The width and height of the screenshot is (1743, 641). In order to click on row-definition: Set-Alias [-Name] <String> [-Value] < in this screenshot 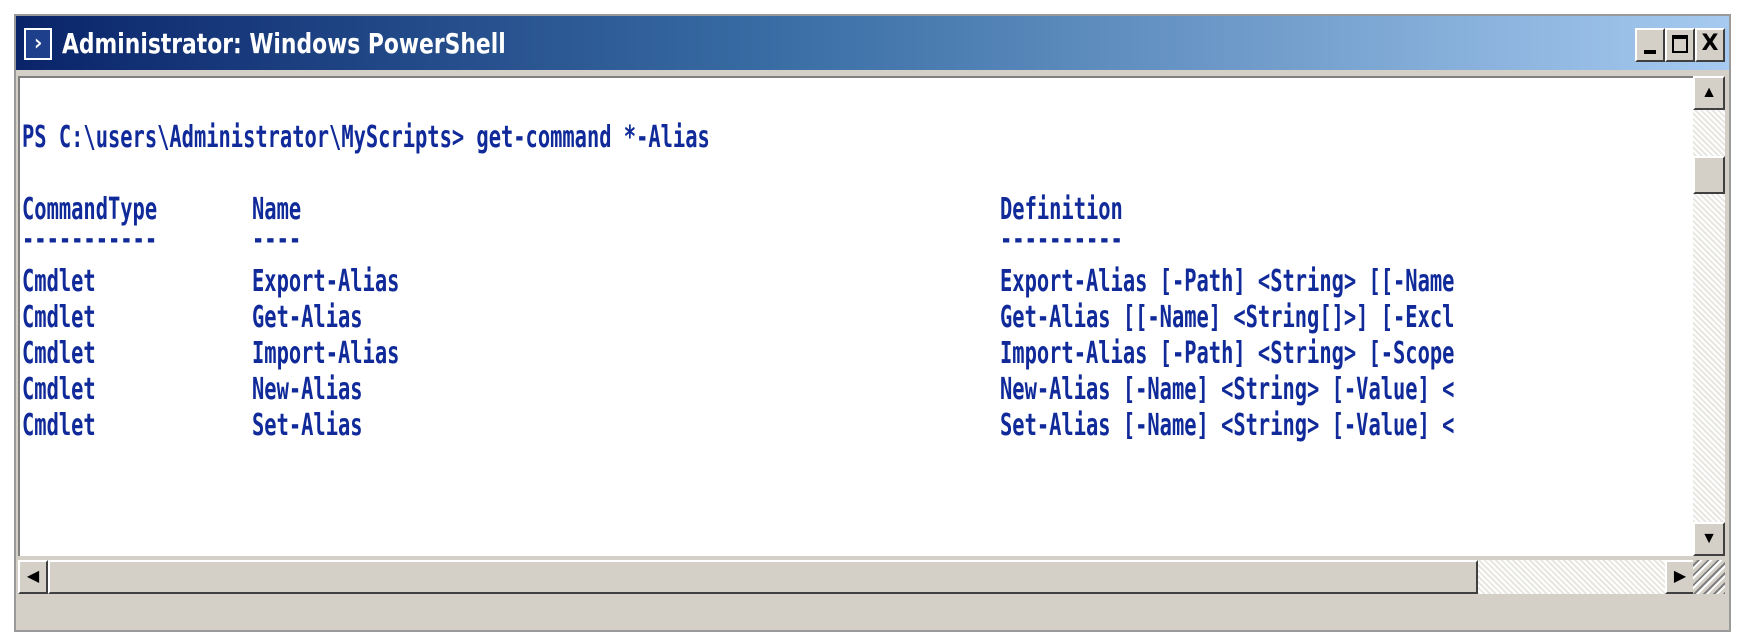, I will do `click(1227, 425)`.